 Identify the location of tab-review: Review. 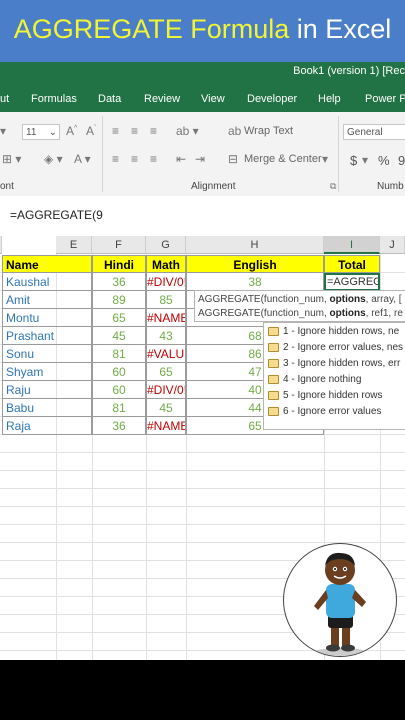
(162, 99).